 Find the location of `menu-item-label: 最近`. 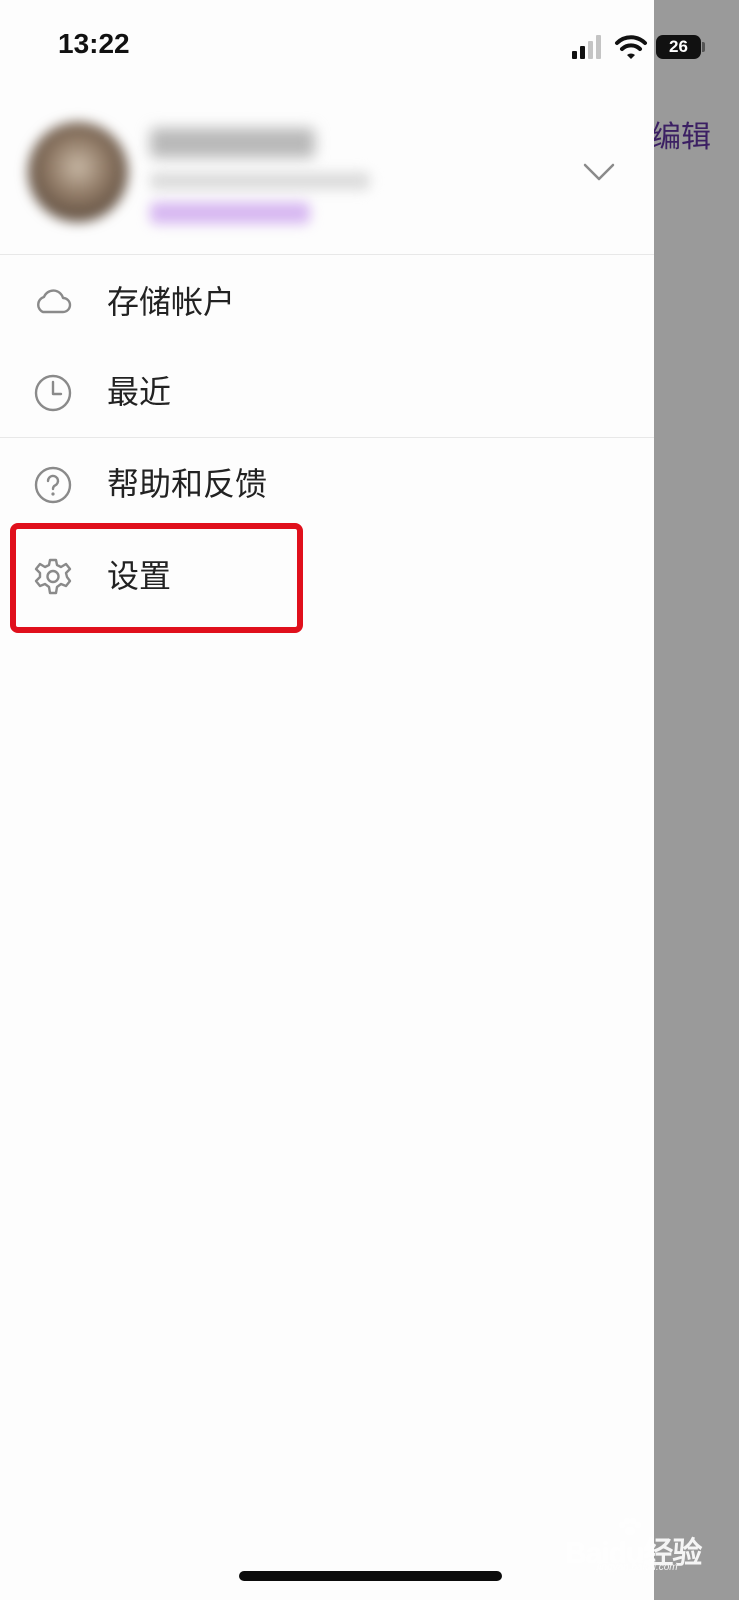

menu-item-label: 最近 is located at coordinates (139, 392).